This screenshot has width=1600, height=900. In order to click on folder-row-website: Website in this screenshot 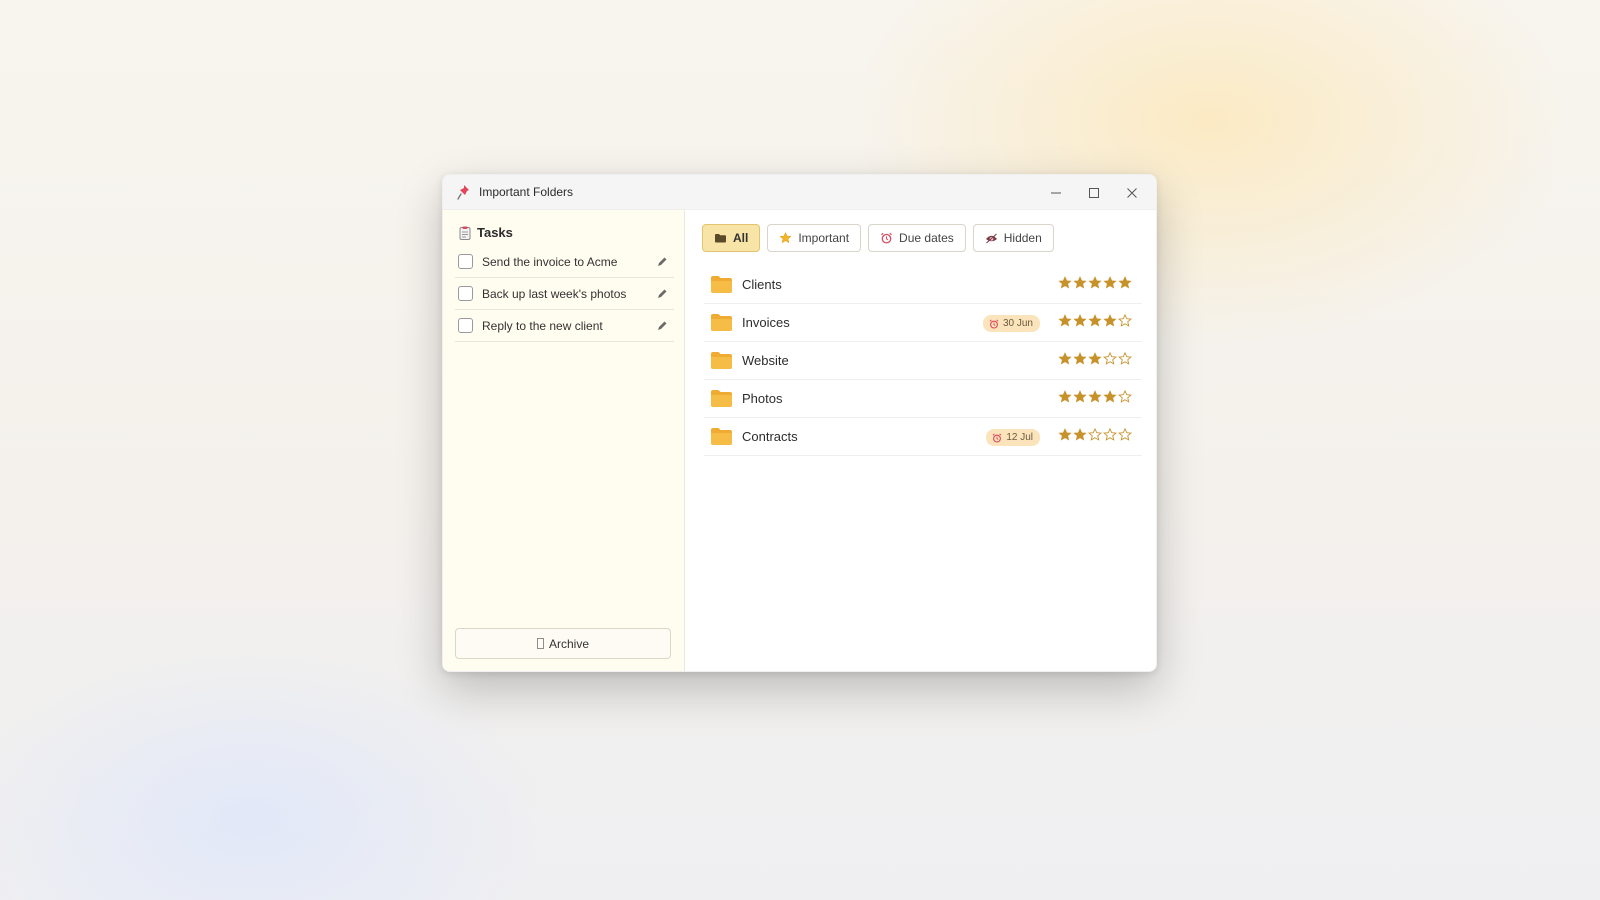, I will do `click(923, 361)`.